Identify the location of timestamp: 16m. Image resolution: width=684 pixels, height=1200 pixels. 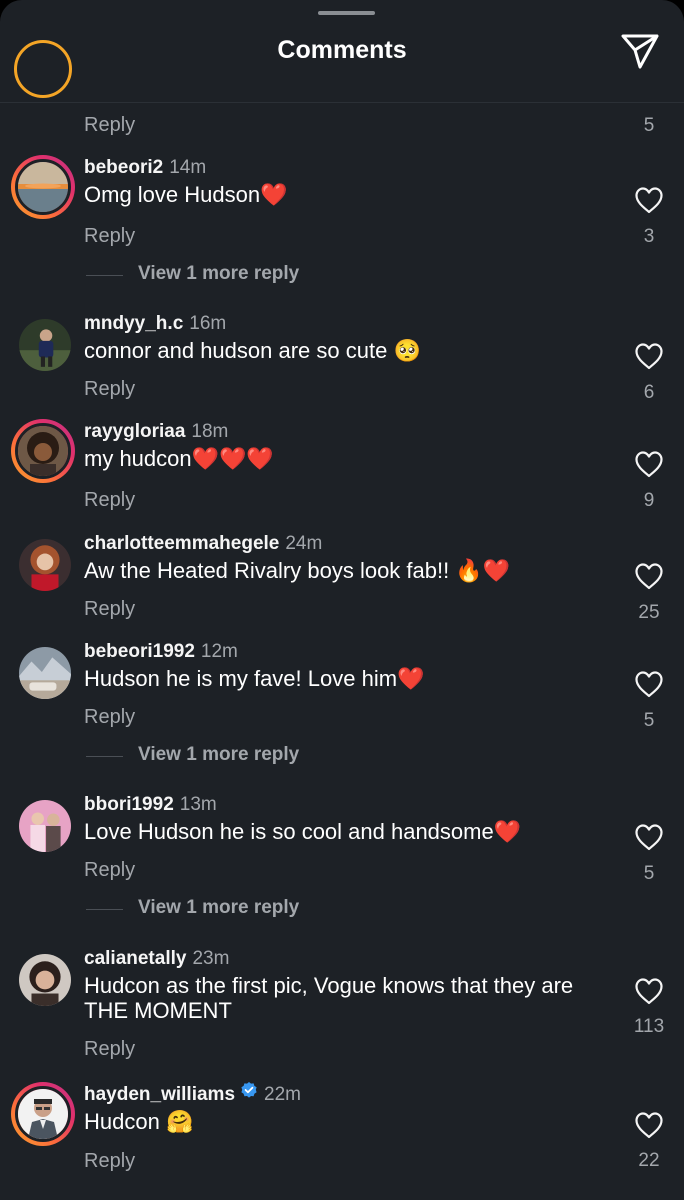
(208, 323).